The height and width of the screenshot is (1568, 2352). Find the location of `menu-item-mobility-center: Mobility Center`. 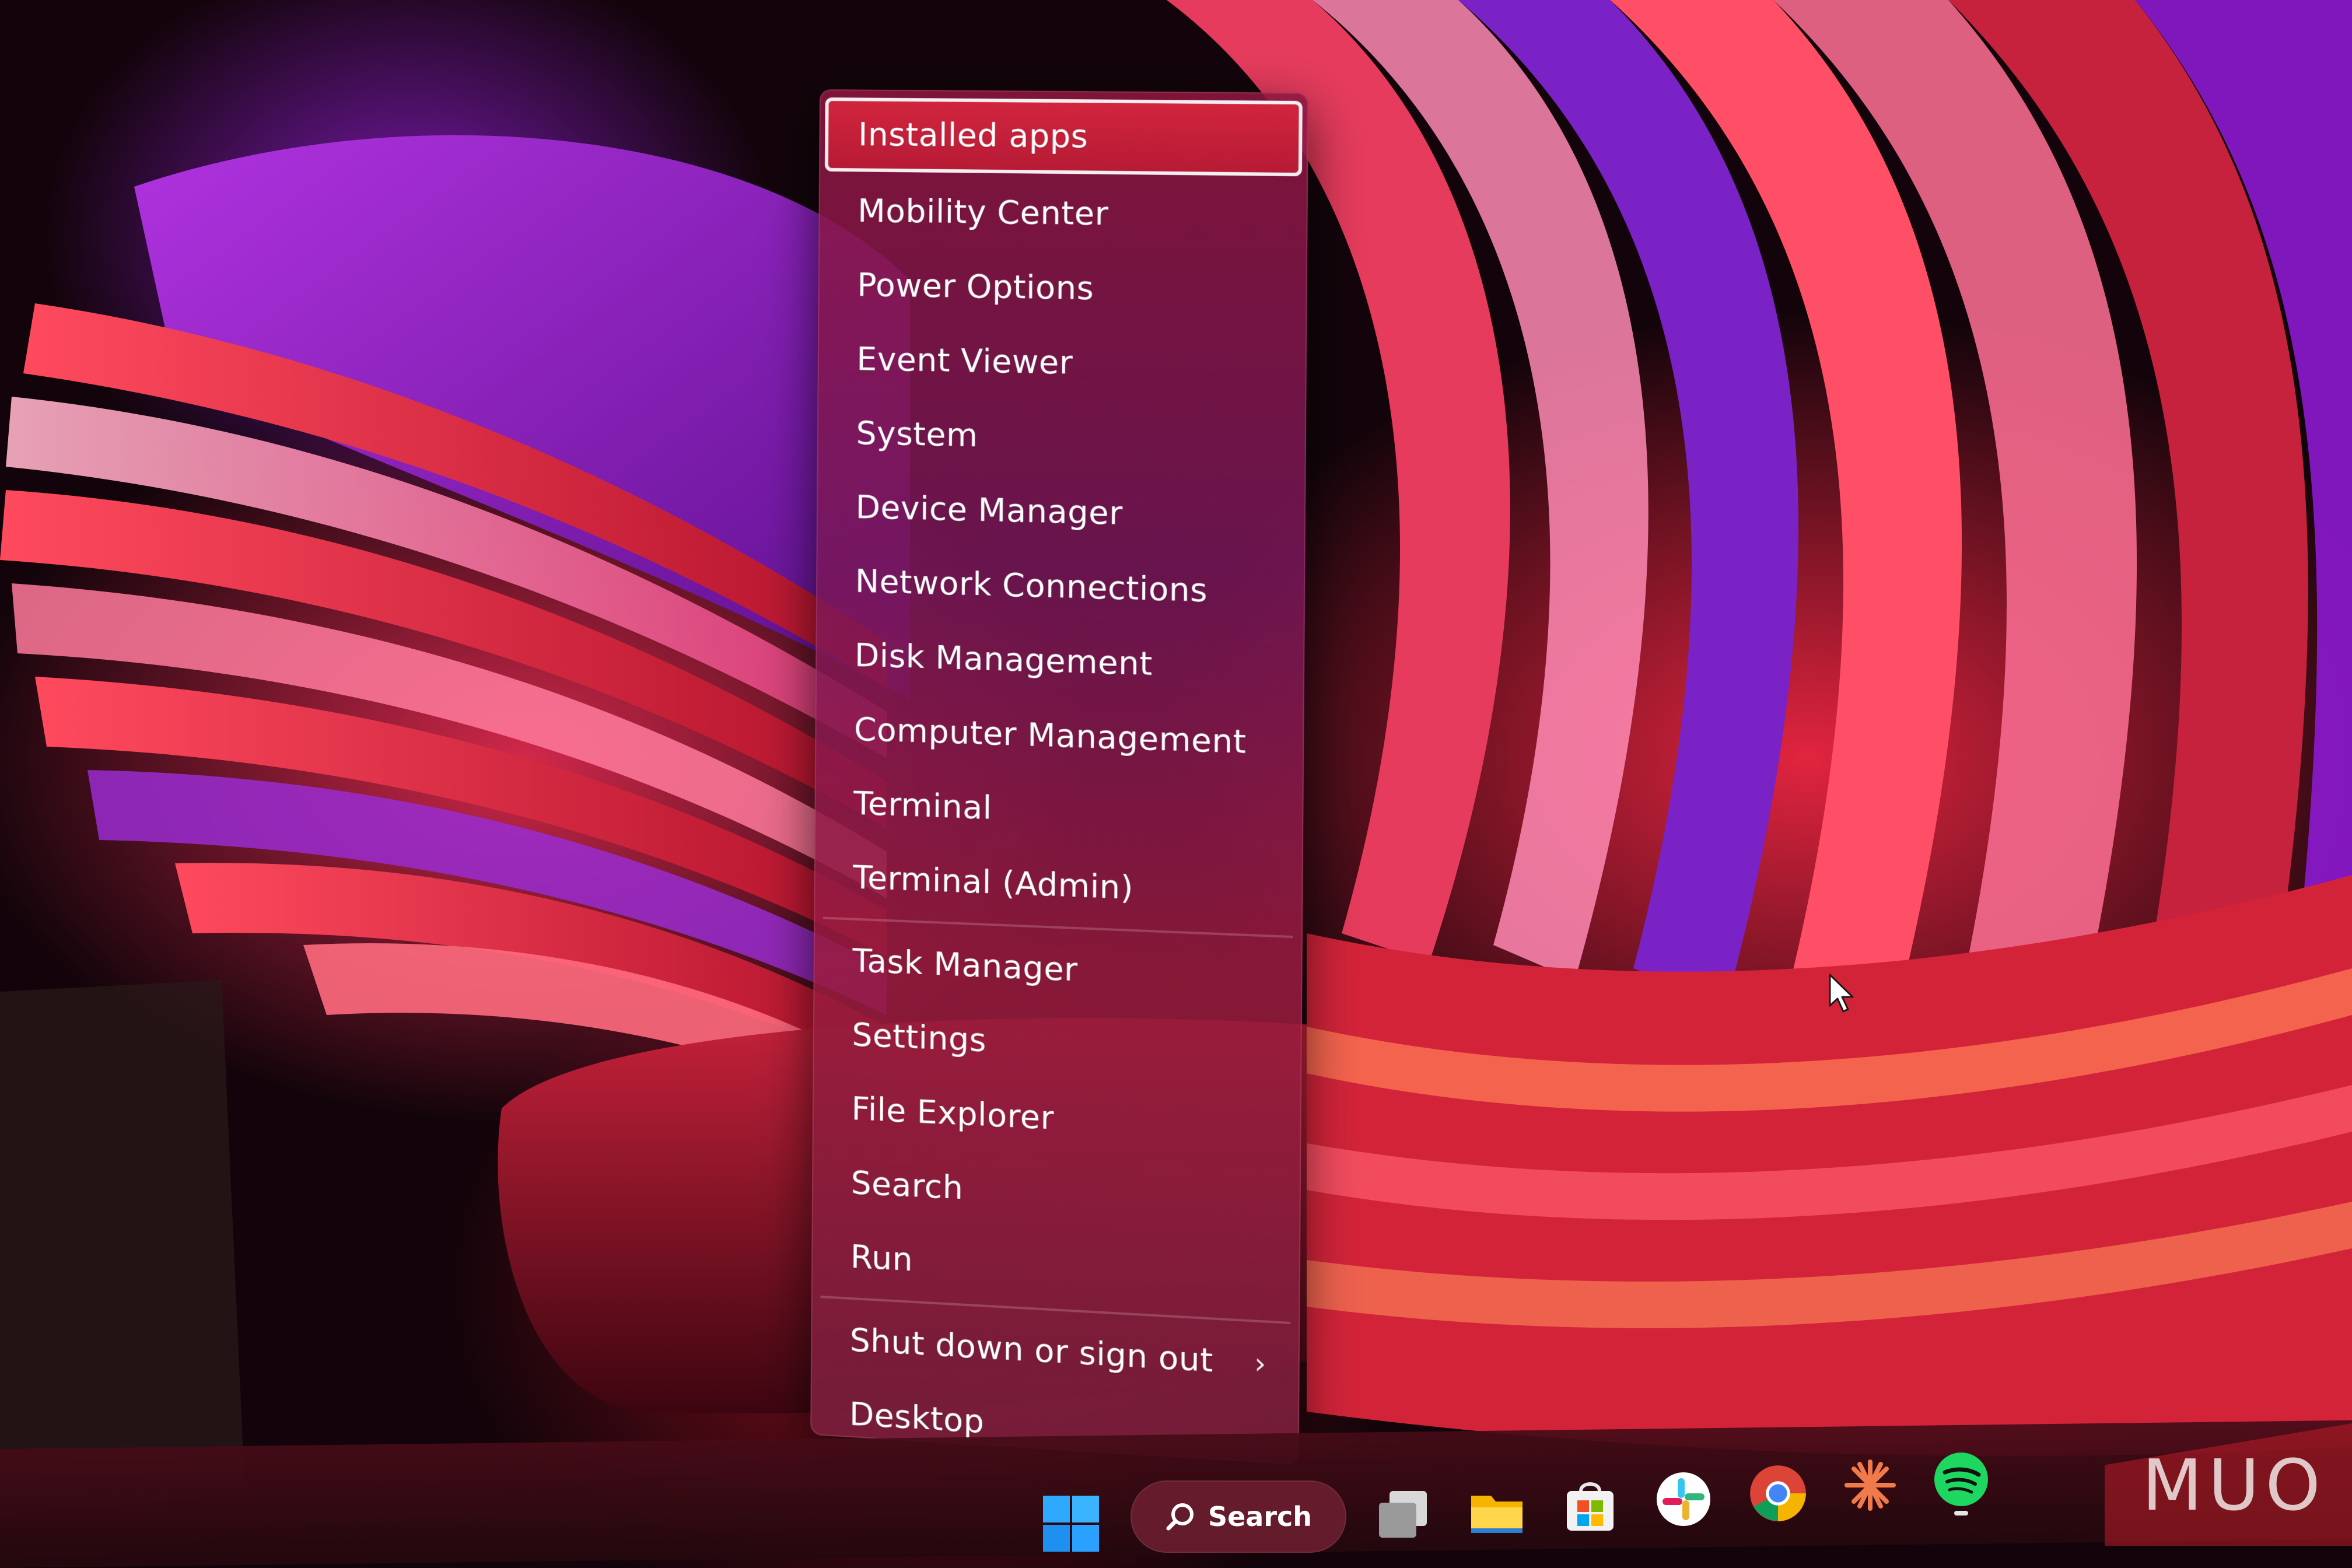

menu-item-mobility-center: Mobility Center is located at coordinates (1063, 214).